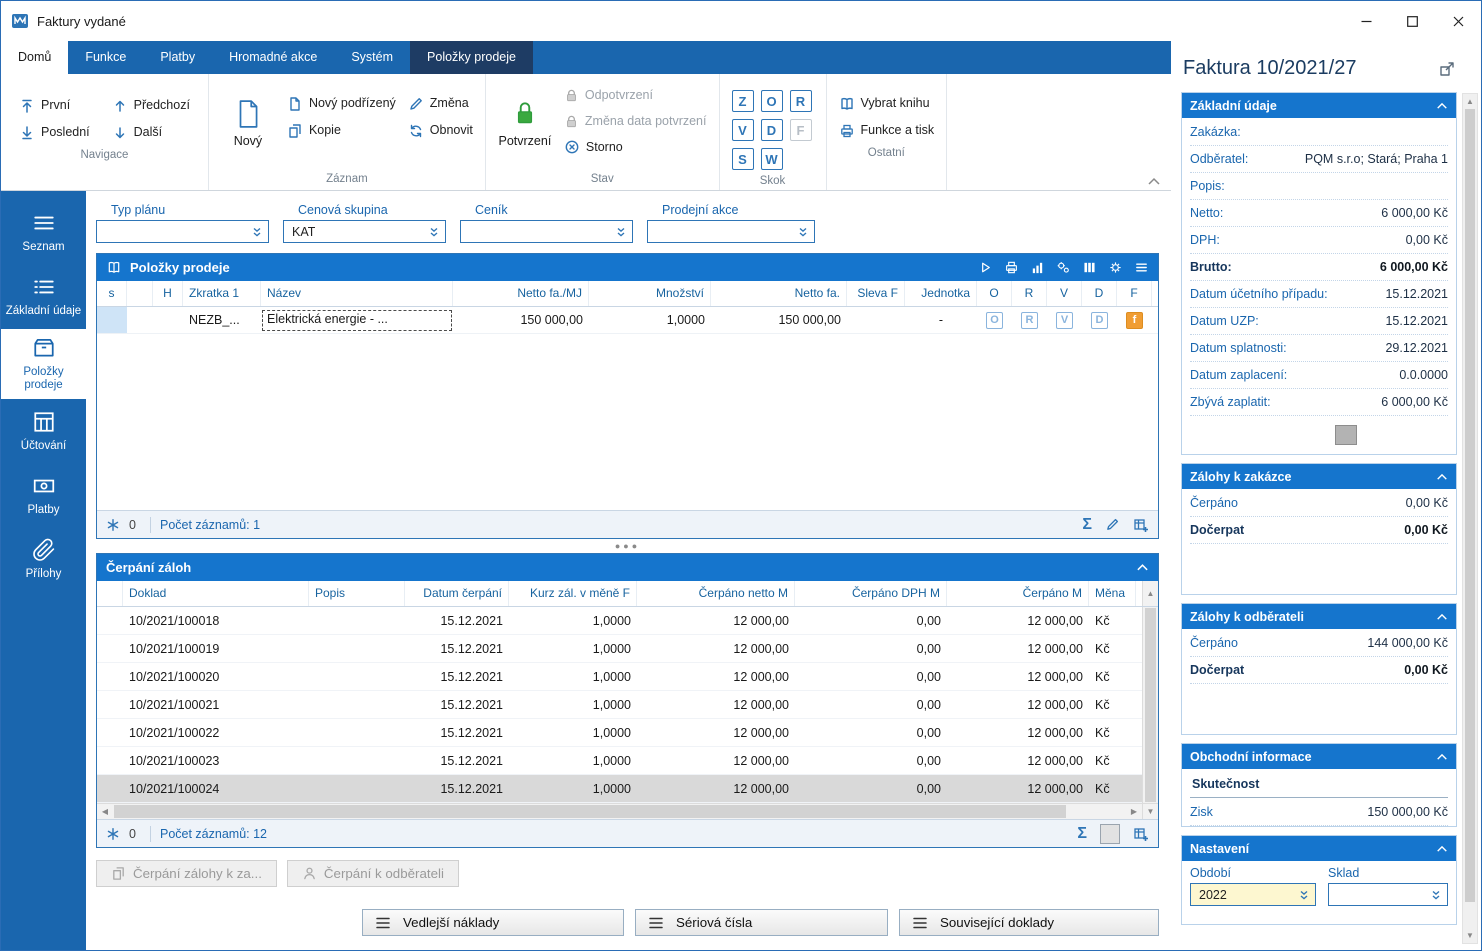 The height and width of the screenshot is (951, 1482). I want to click on tab-system: Systém, so click(372, 57).